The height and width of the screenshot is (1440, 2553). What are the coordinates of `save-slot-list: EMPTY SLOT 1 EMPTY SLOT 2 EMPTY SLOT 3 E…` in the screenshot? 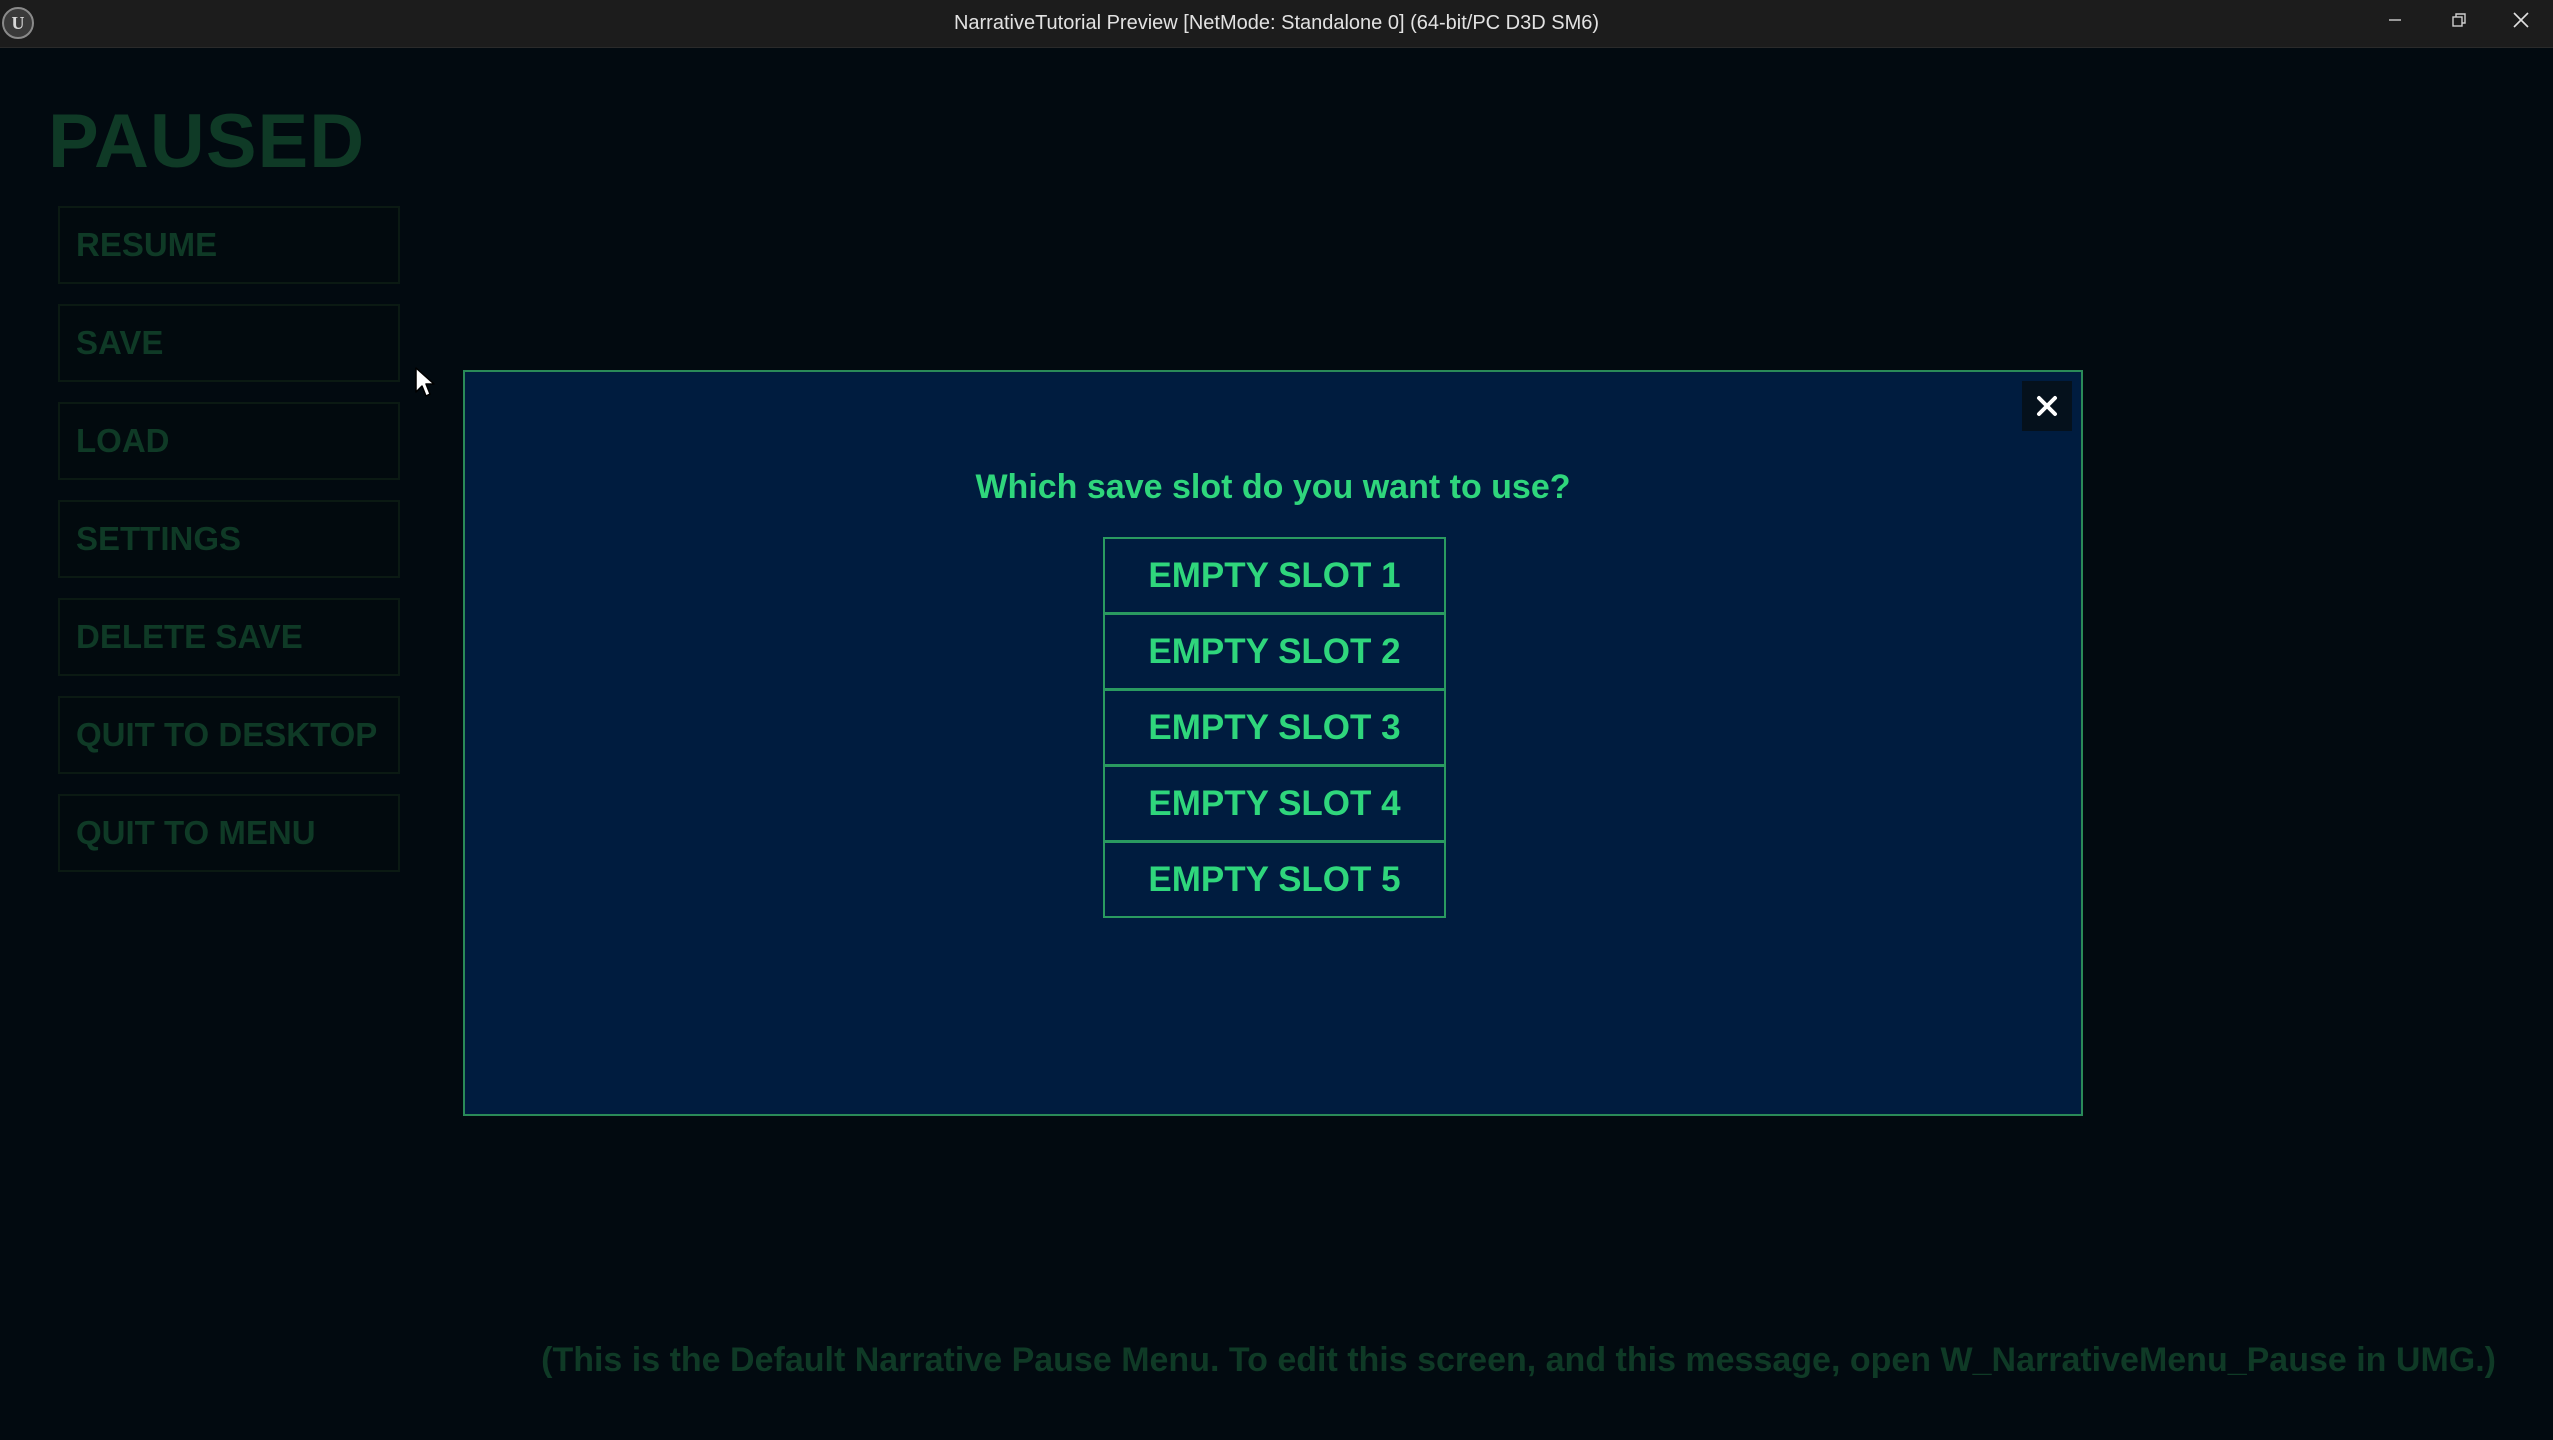 It's located at (1274, 727).